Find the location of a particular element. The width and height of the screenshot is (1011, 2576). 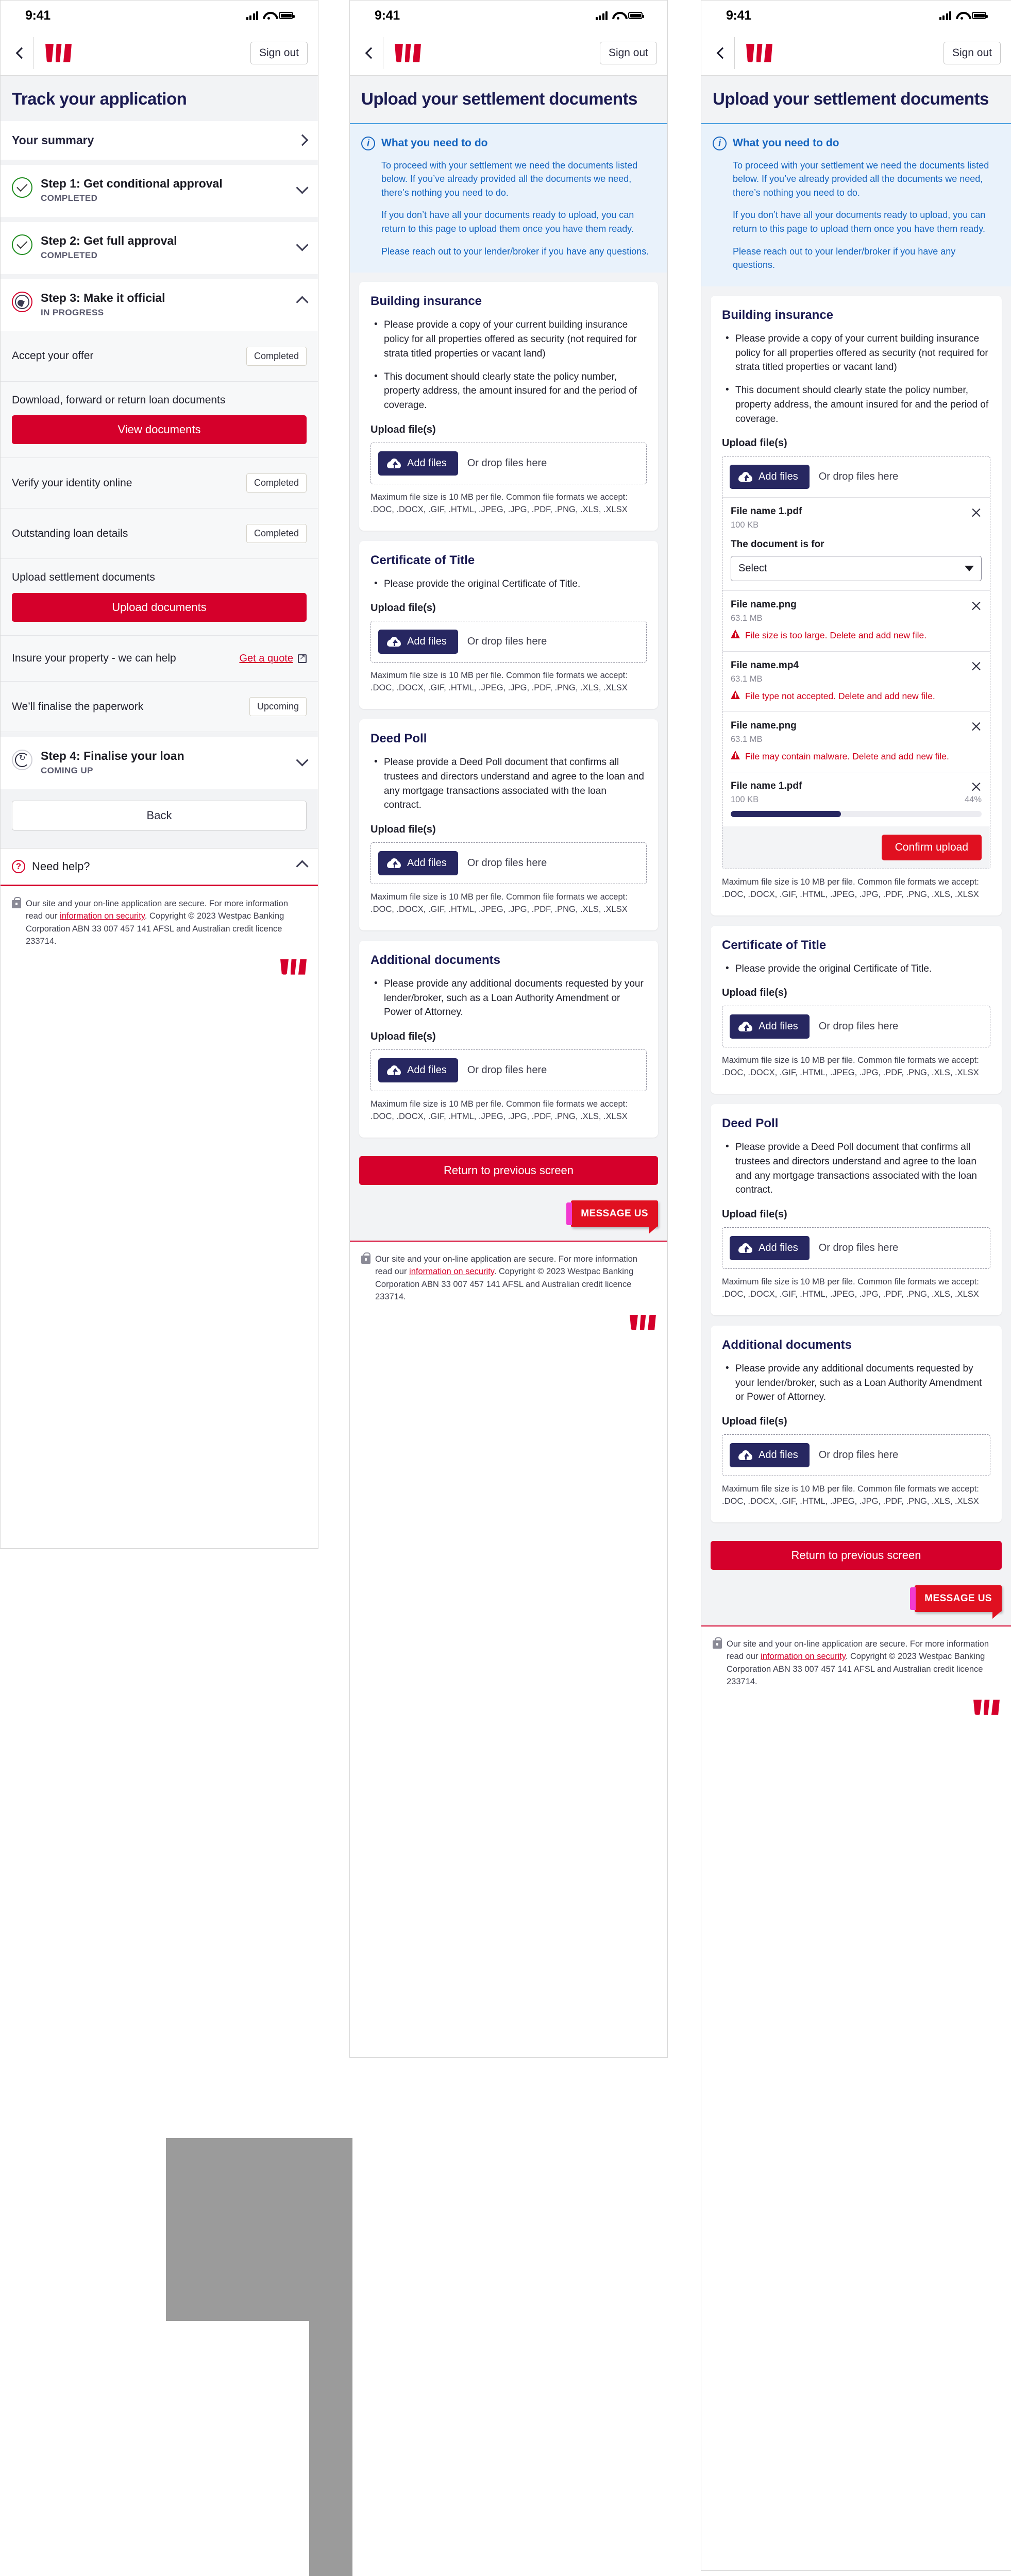

external-link-icon is located at coordinates (302, 658).